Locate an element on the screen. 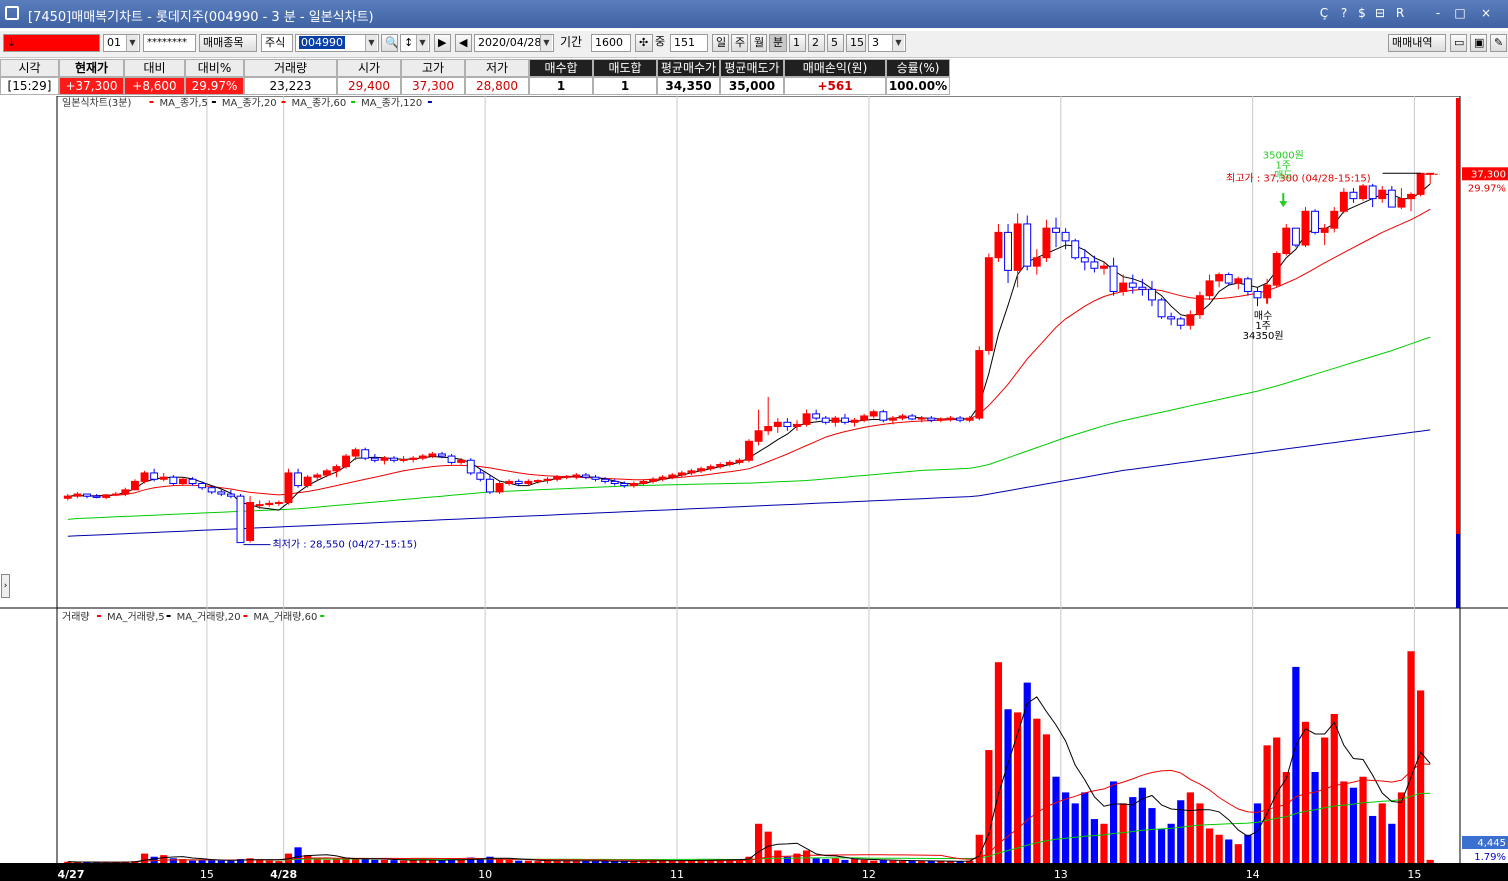 The height and width of the screenshot is (881, 1508). interval-week: 주 is located at coordinates (739, 43).